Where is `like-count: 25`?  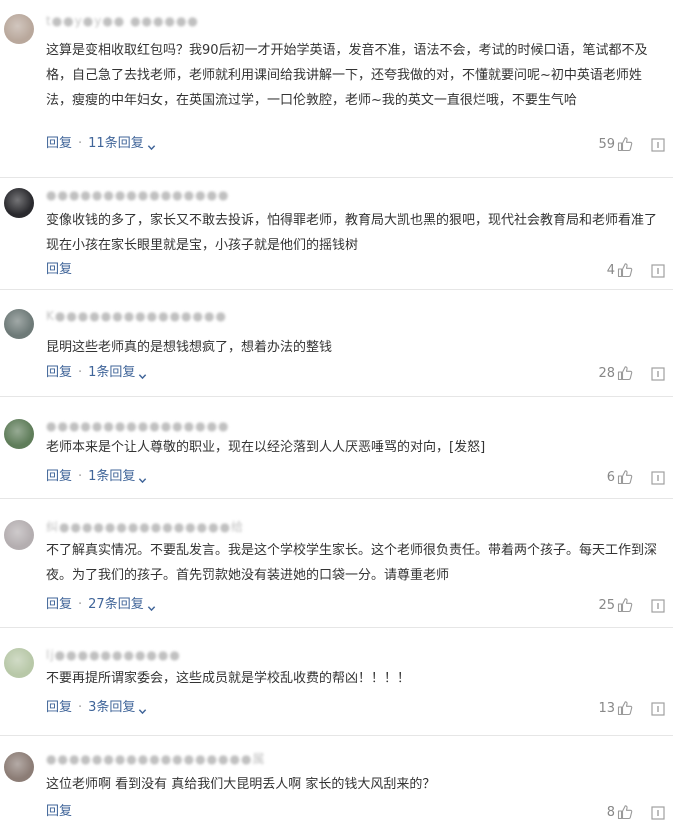
like-count: 25 is located at coordinates (606, 605).